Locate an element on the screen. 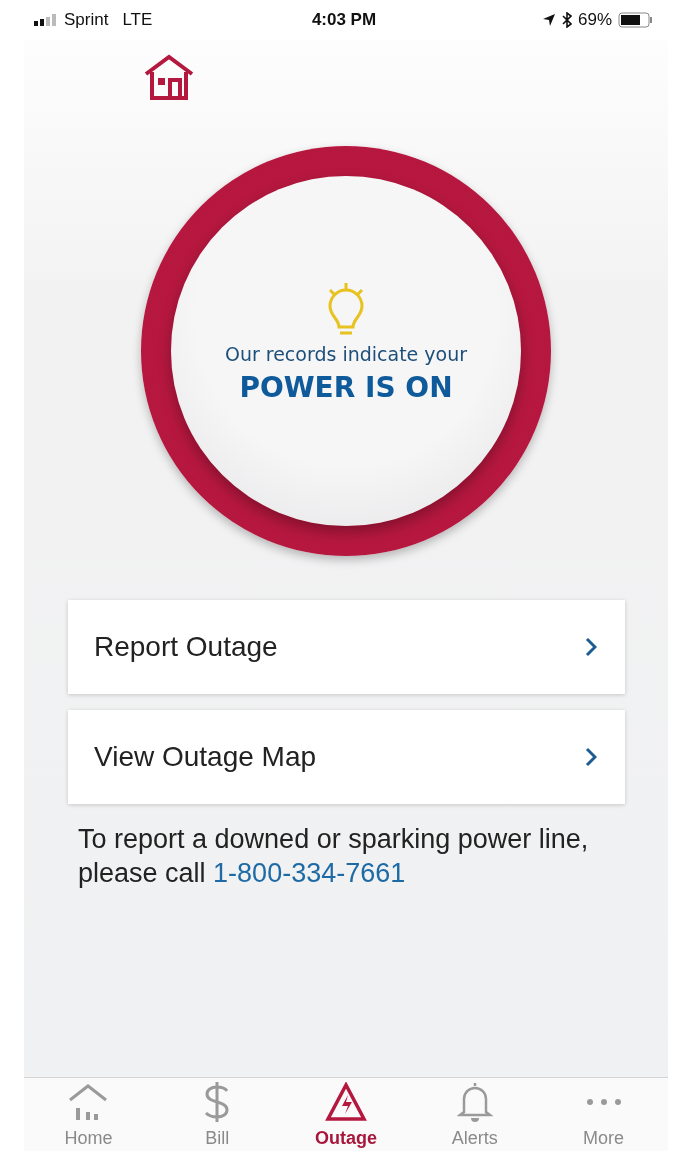 The width and height of the screenshot is (682, 1151). house-icon is located at coordinates (169, 78).